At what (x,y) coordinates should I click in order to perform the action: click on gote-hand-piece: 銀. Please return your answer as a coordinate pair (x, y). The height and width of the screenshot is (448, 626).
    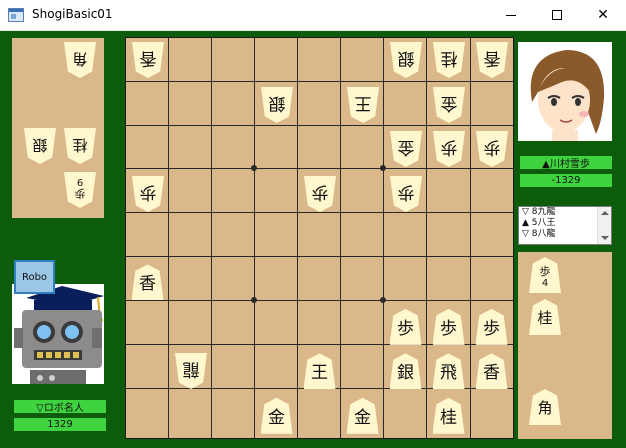
    Looking at the image, I should click on (40, 146).